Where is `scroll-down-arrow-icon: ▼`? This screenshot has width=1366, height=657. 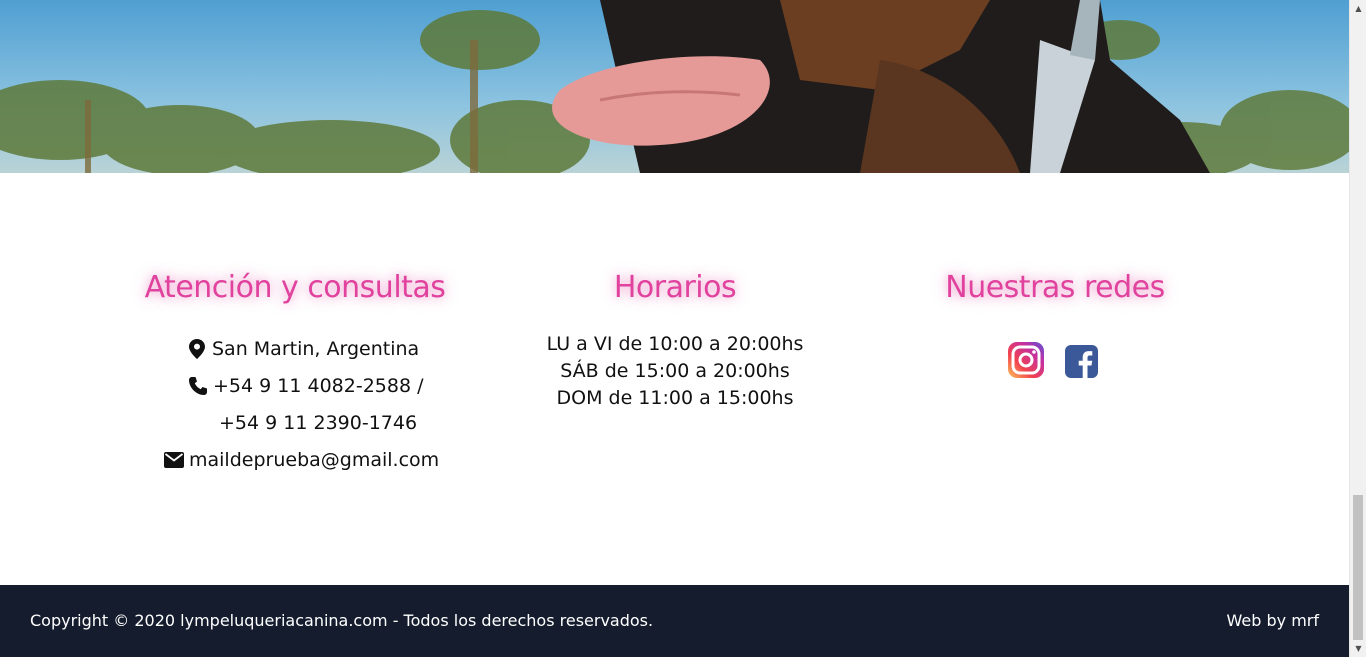 scroll-down-arrow-icon: ▼ is located at coordinates (1358, 648).